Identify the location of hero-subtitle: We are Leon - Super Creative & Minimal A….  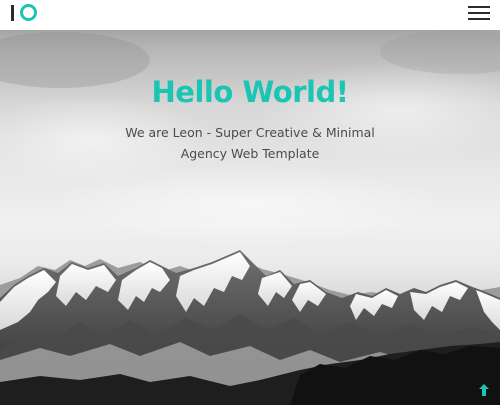
(250, 143).